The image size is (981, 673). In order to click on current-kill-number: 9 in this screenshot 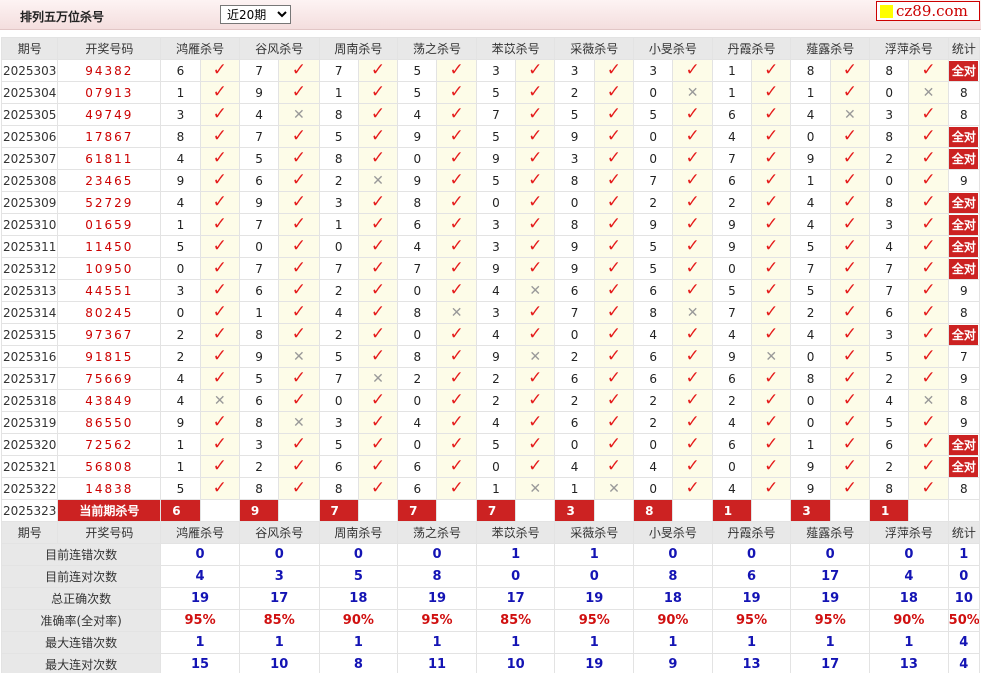, I will do `click(259, 510)`.